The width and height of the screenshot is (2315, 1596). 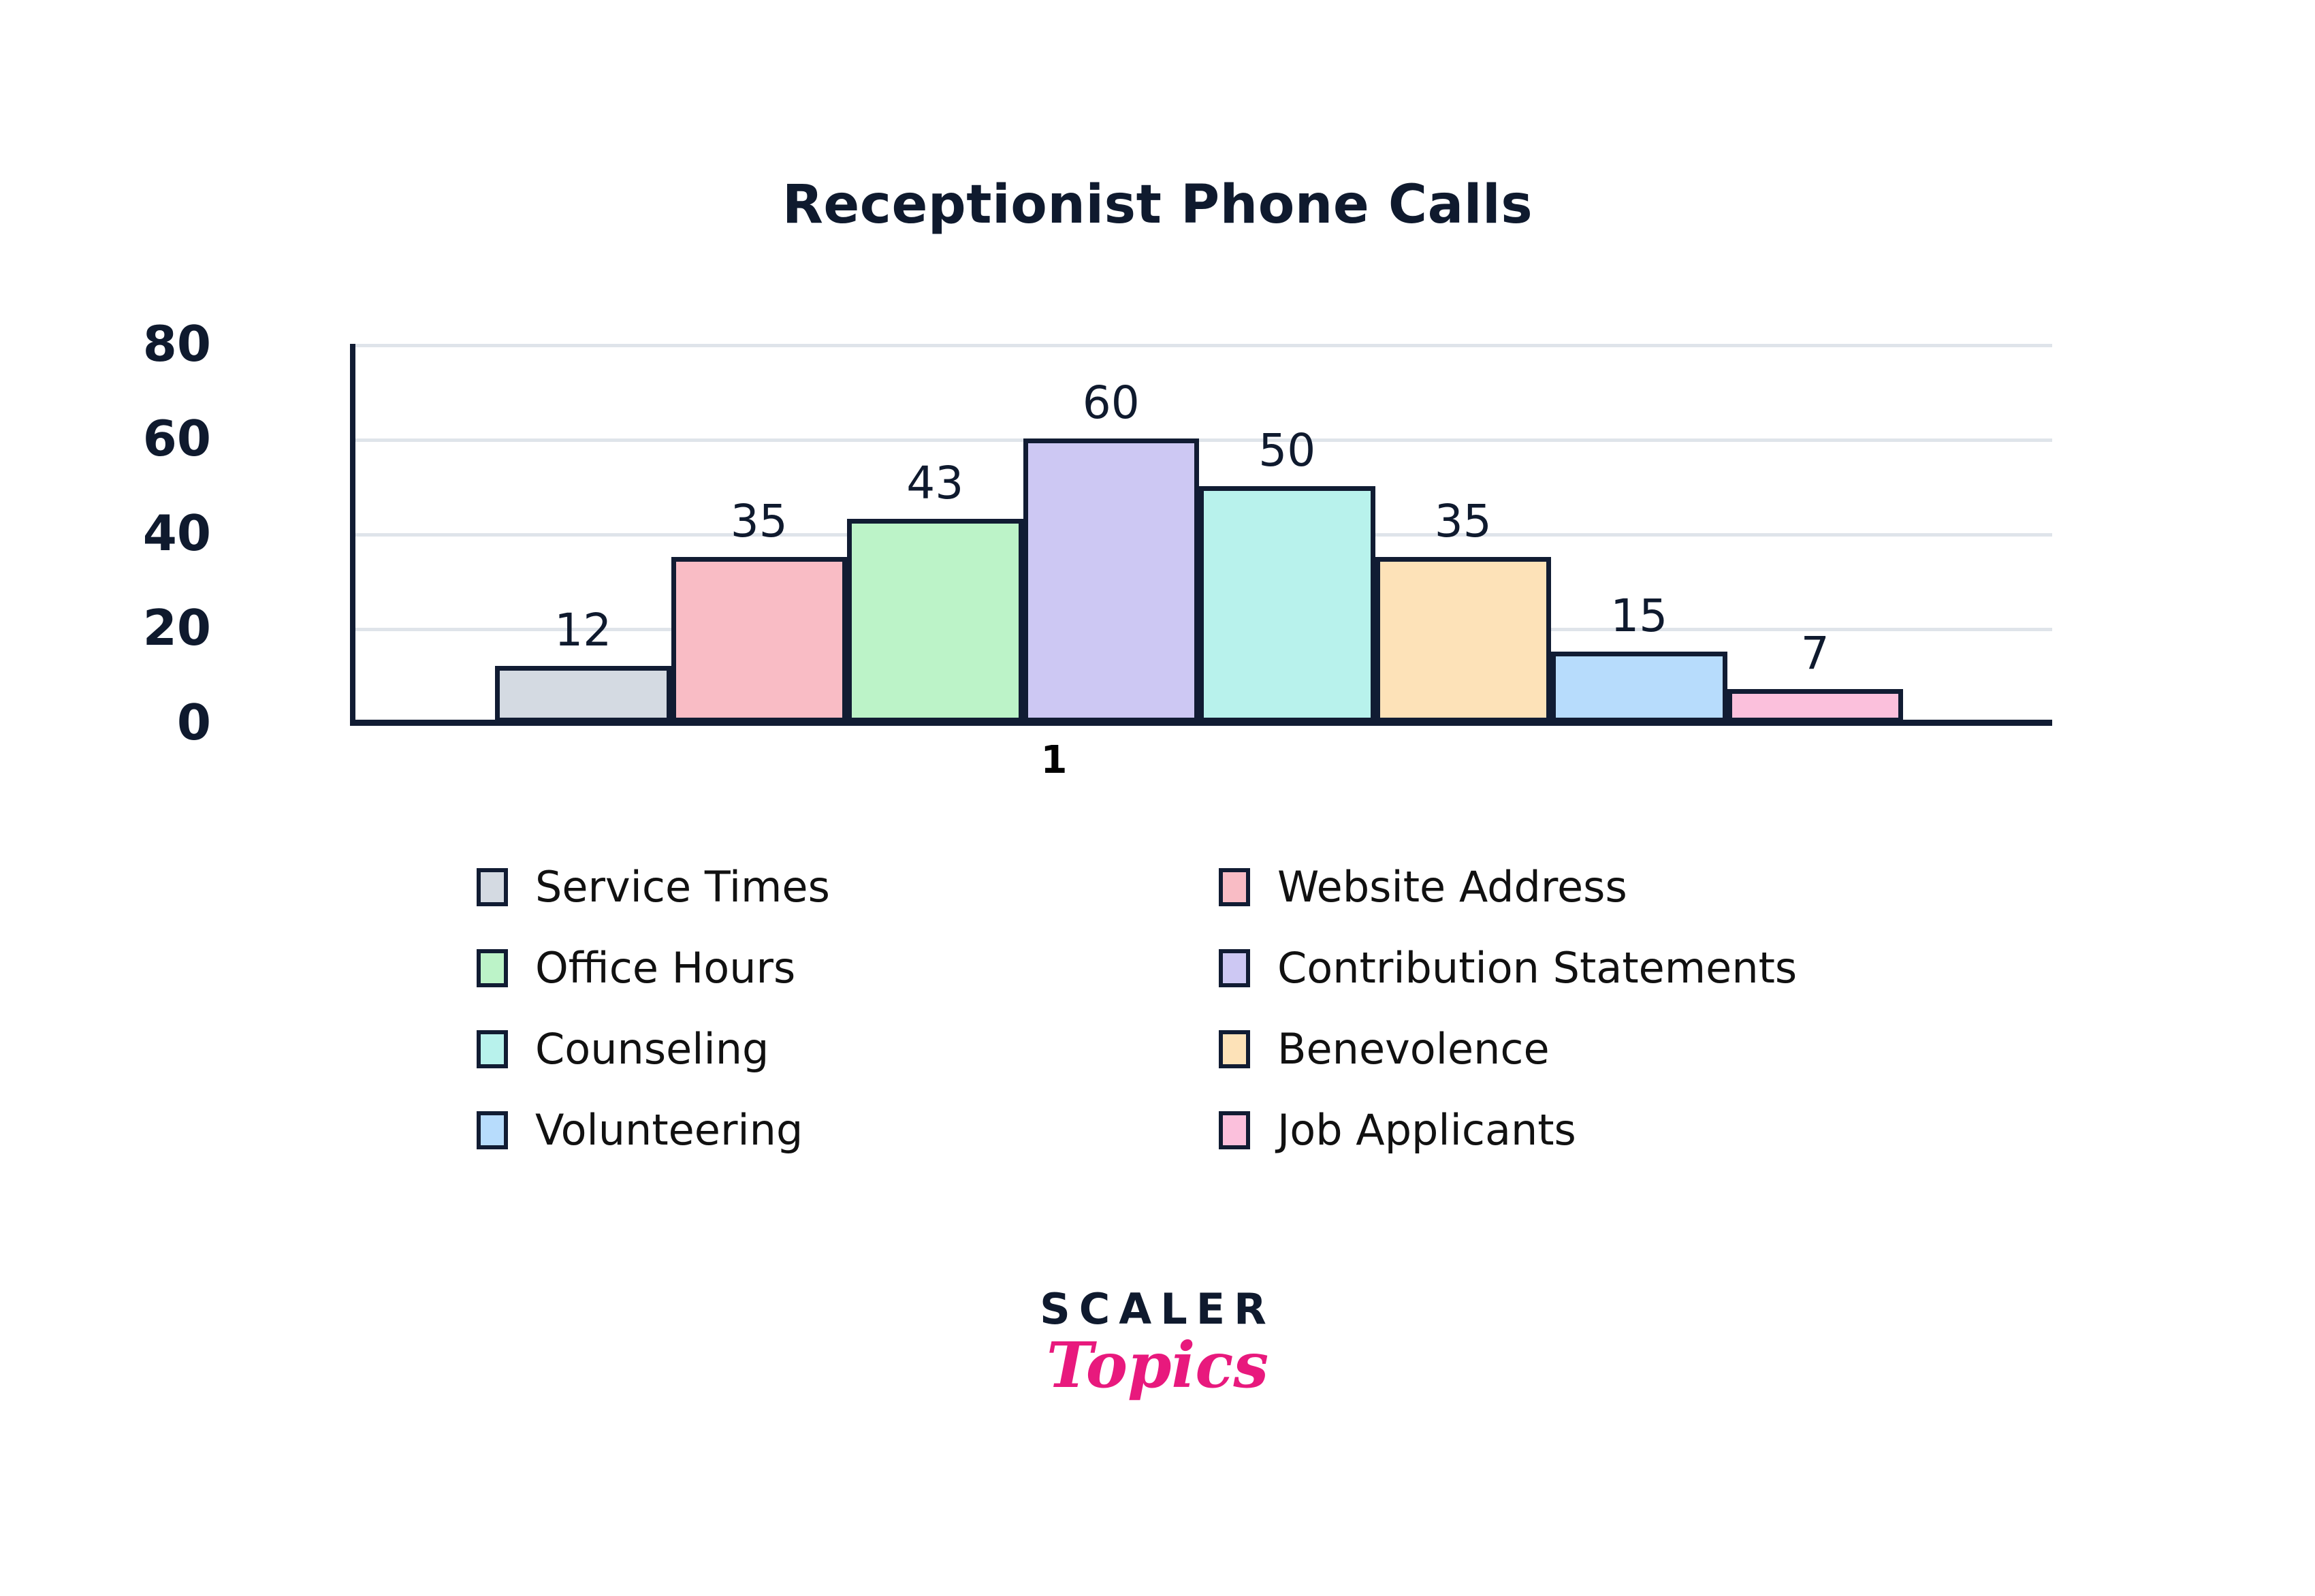 I want to click on bar-service-times: 12, so click(x=583, y=533).